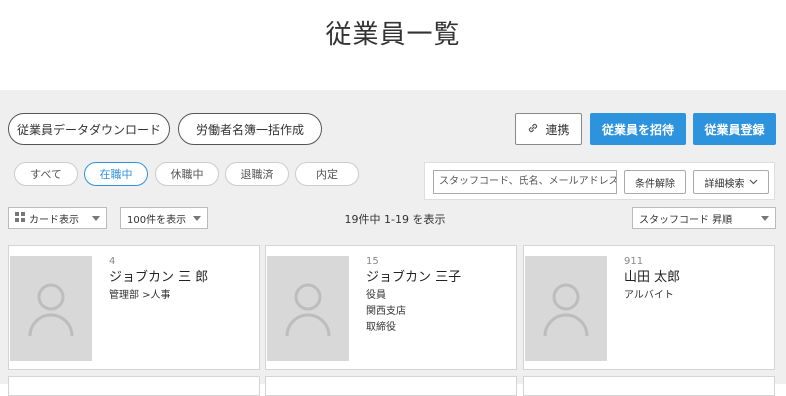 Image resolution: width=786 pixels, height=396 pixels. I want to click on employee-detail-line: 関西支店, so click(386, 311).